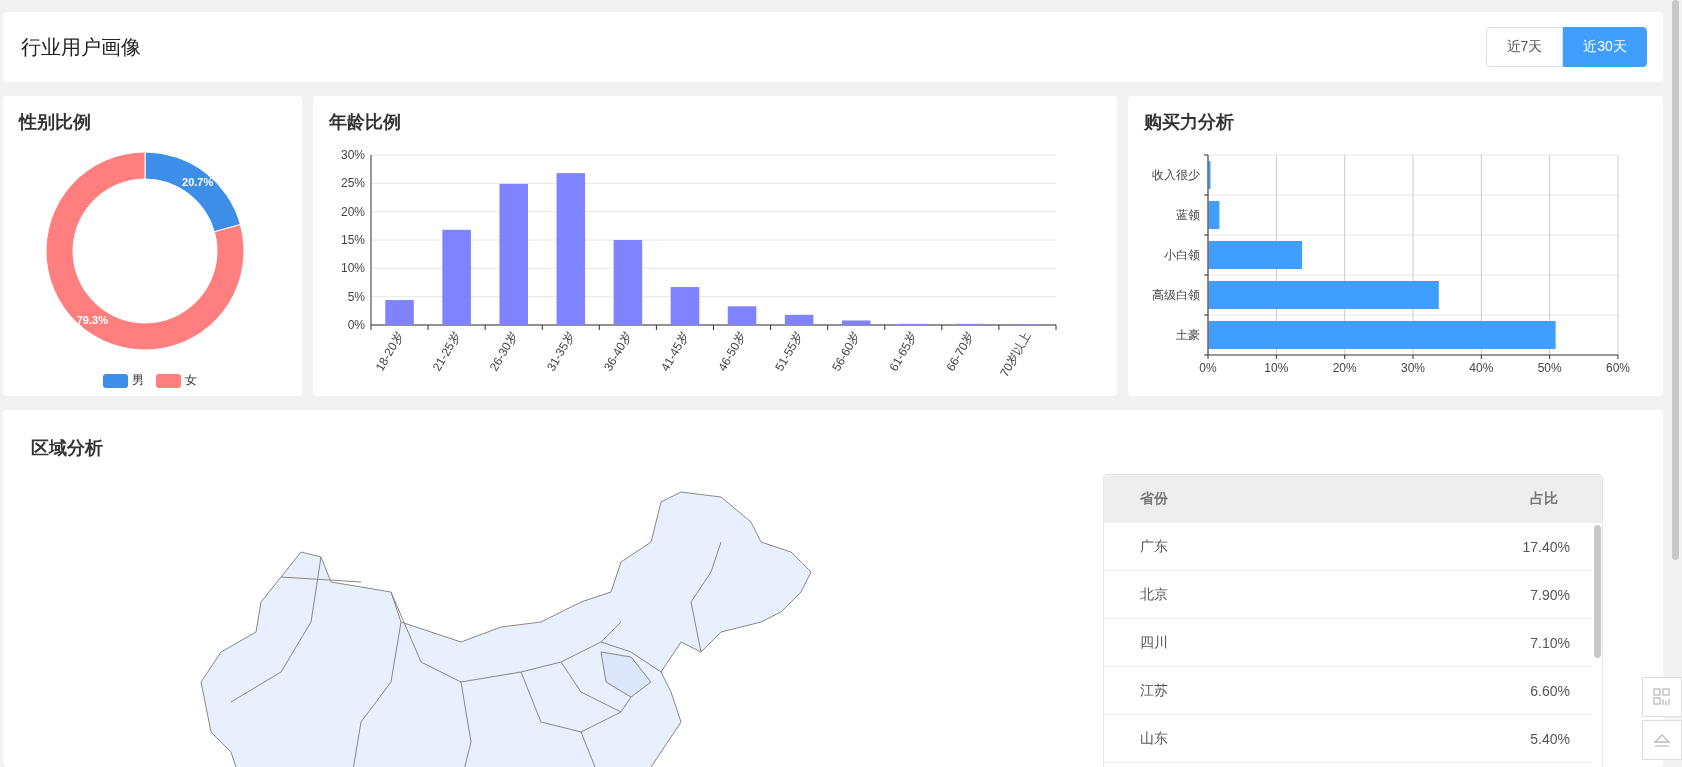 The width and height of the screenshot is (1682, 767). Describe the element at coordinates (1154, 690) in the screenshot. I see `table-cell: 江苏` at that location.